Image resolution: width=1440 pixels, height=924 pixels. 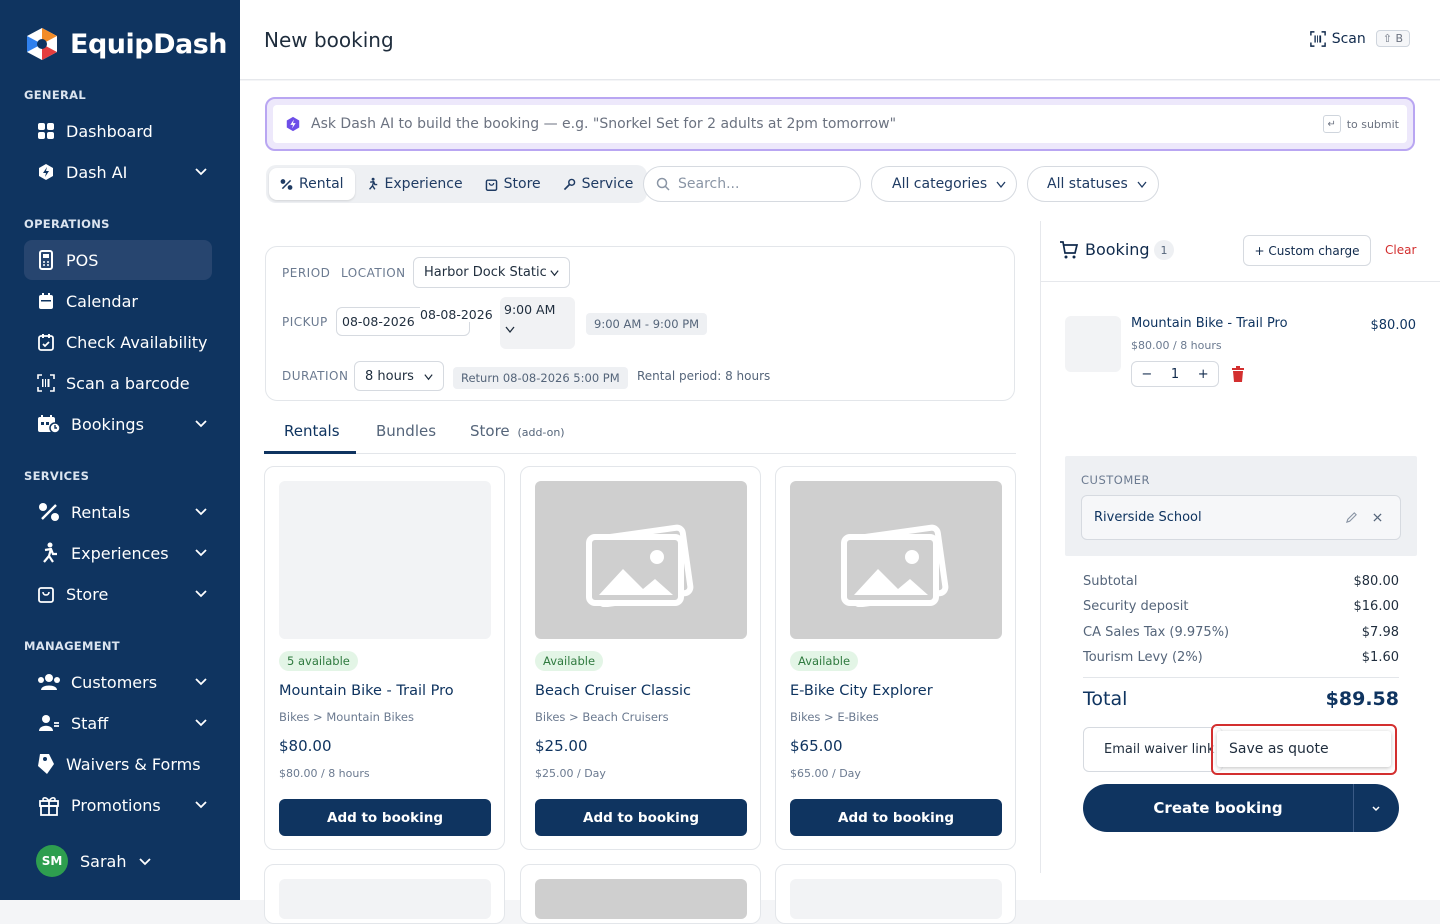 I want to click on create-booking-group: Create booking, so click(x=1241, y=808).